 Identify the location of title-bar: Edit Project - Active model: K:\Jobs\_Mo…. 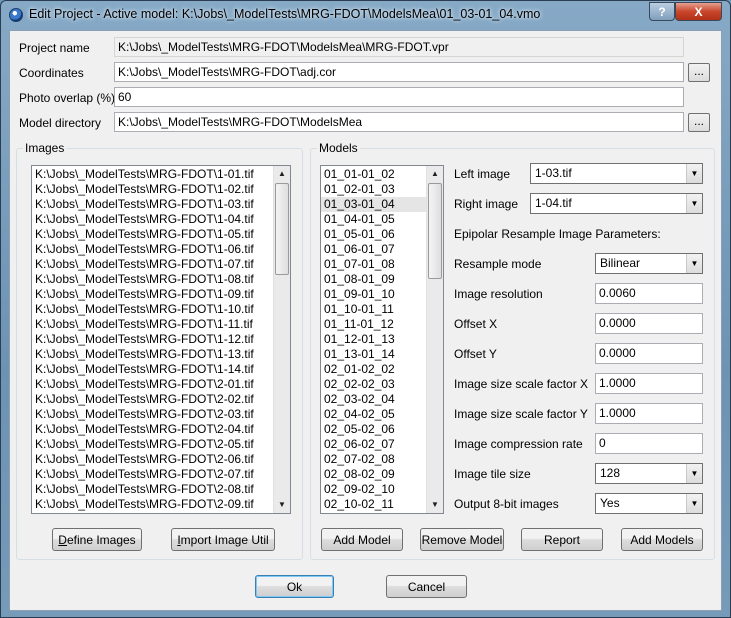
(365, 15).